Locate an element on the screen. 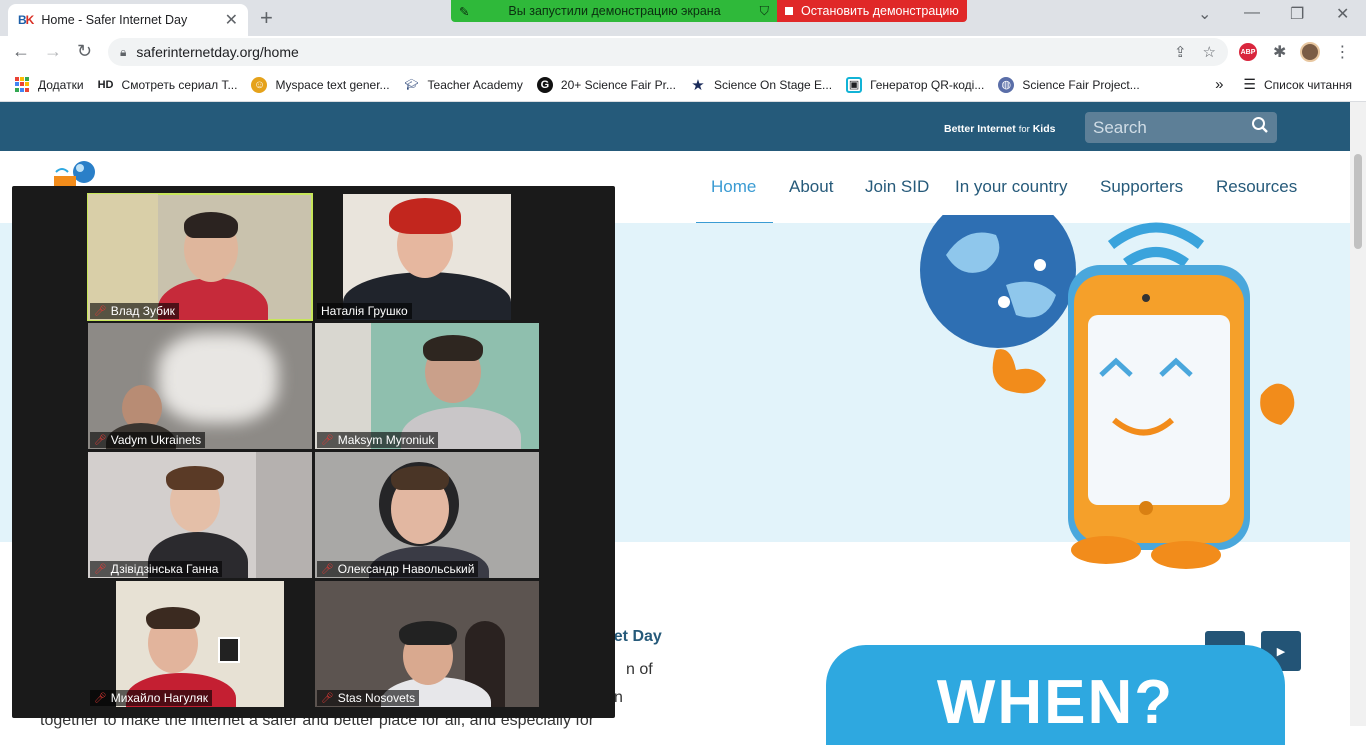 This screenshot has width=1366, height=745. participant-tile: 🎤︎ Vadym Ukrainets is located at coordinates (200, 386).